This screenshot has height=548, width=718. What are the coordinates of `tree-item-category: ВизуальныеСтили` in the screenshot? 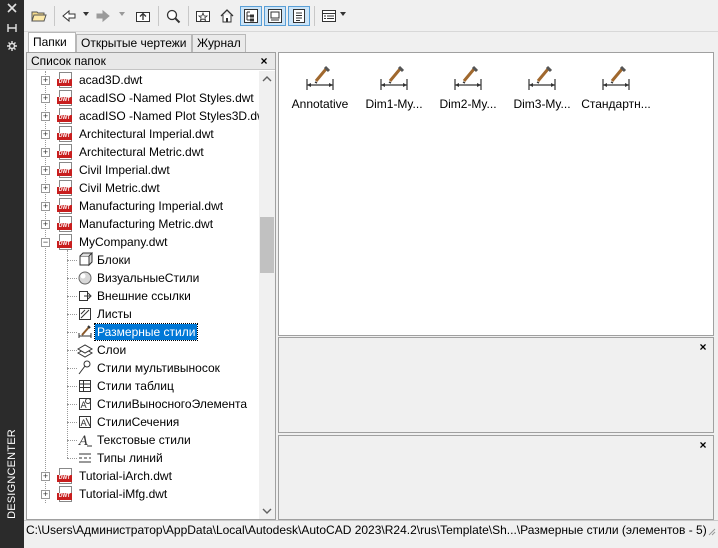 It's located at (143, 278).